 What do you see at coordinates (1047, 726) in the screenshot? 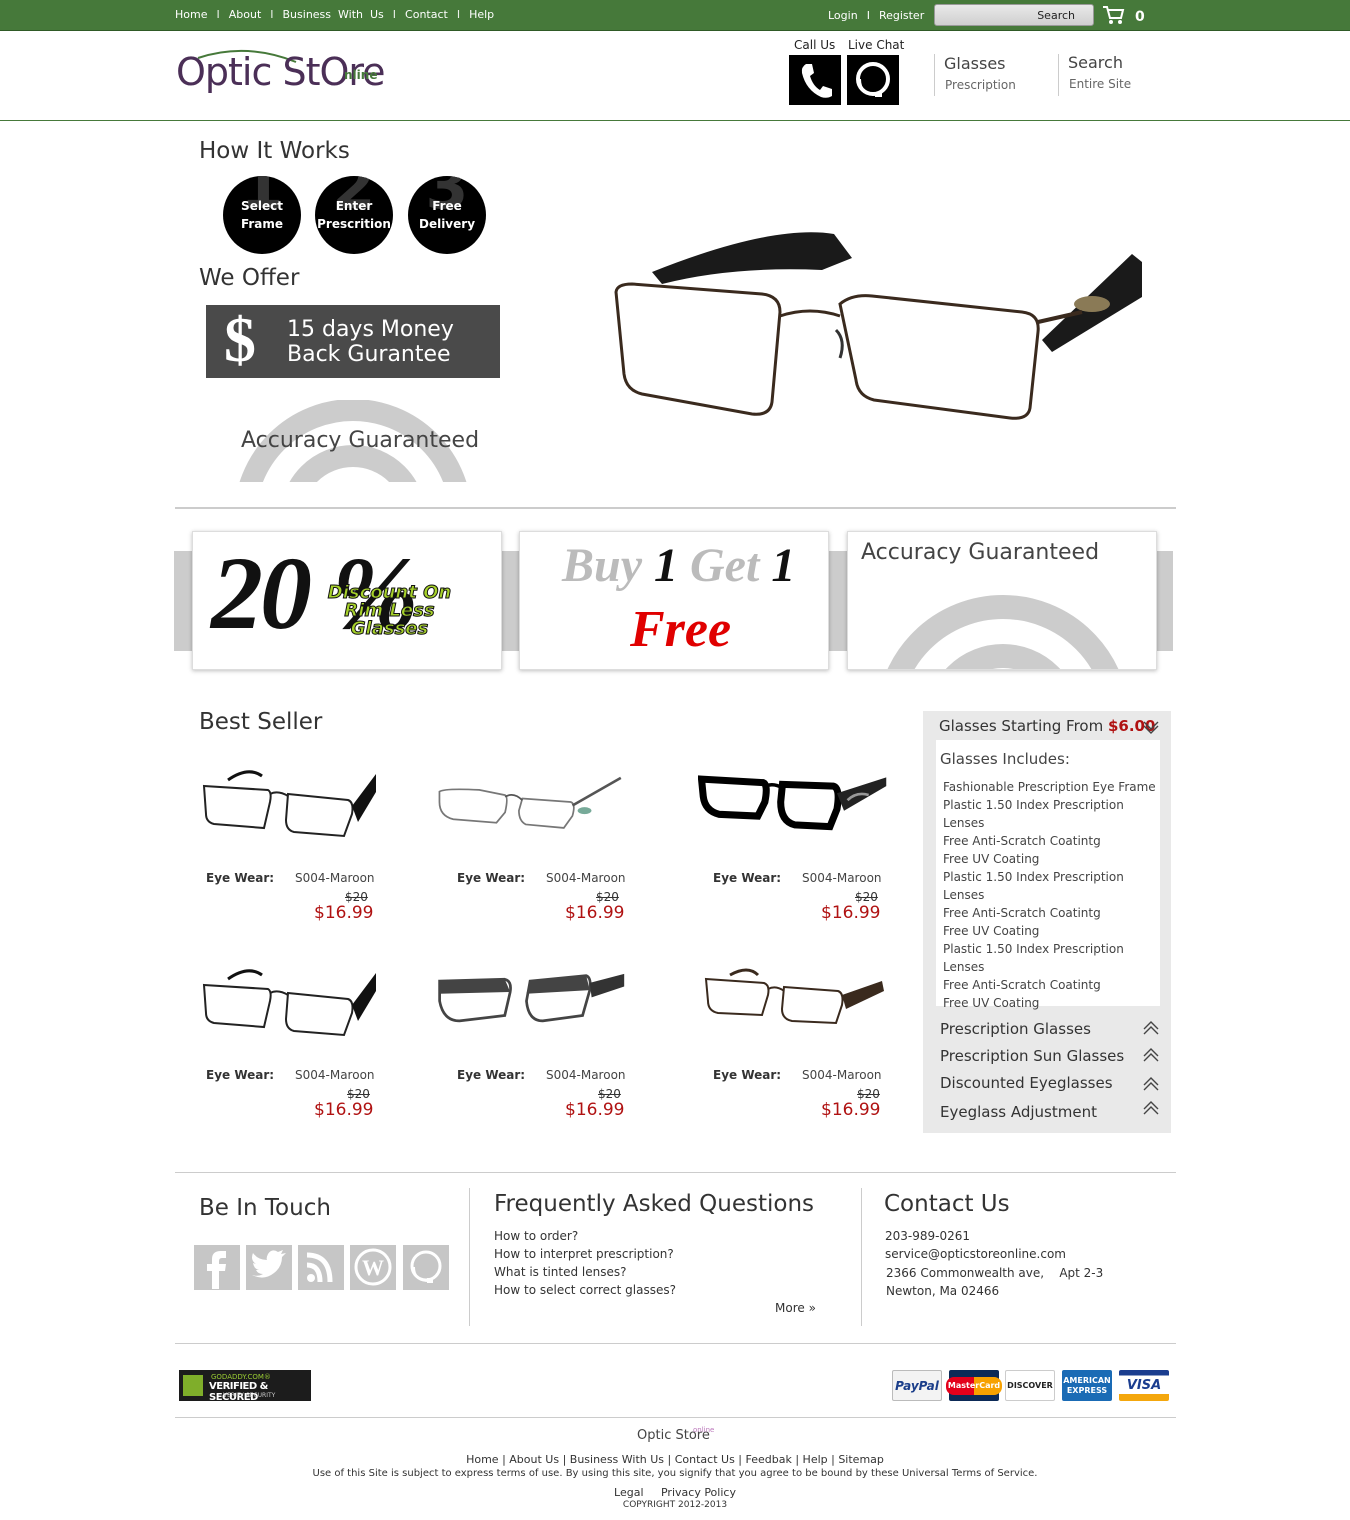
I see `sidebar-header: Glasses Starting From $6.00` at bounding box center [1047, 726].